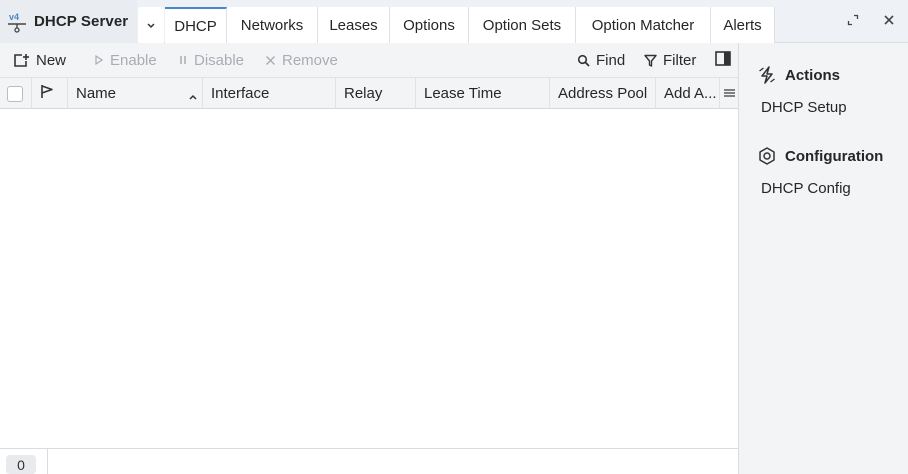 Image resolution: width=908 pixels, height=474 pixels. I want to click on enable-button: Enable, so click(125, 60).